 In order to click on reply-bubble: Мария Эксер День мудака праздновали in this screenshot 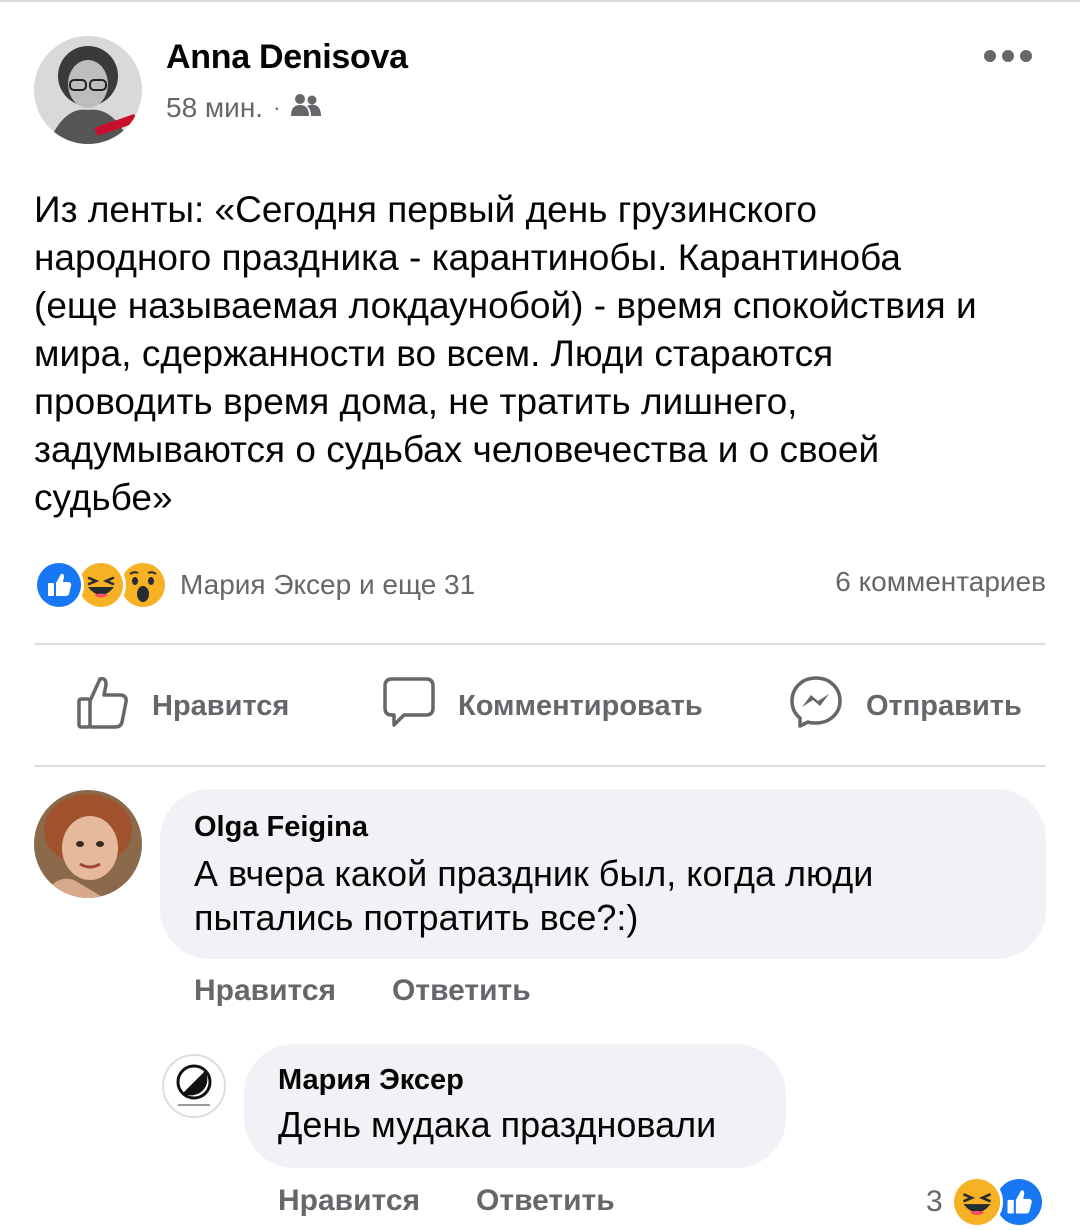, I will do `click(515, 1106)`.